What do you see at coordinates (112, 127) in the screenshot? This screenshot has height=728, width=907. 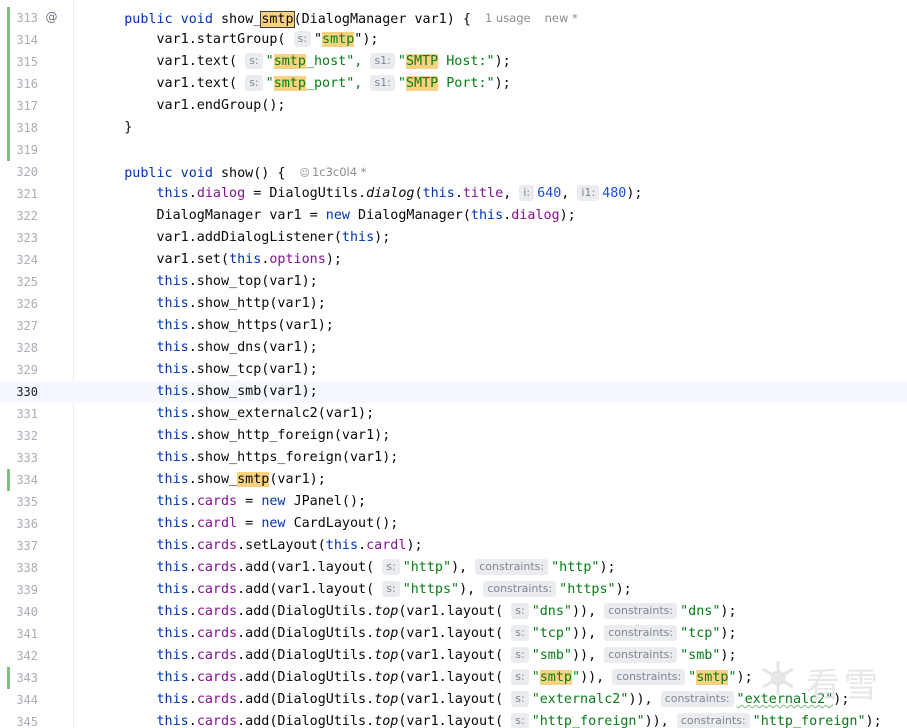 I see `code-token: }` at bounding box center [112, 127].